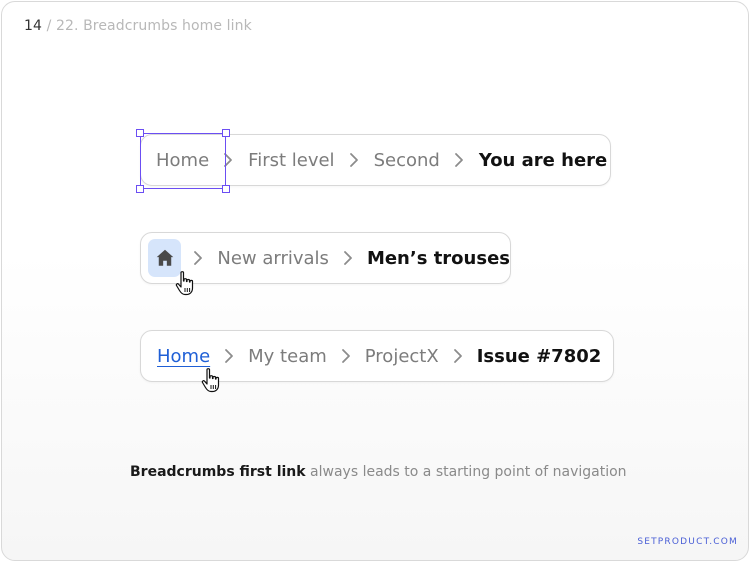 This screenshot has width=752, height=564. I want to click on breadcrumb-current: Issue #7802, so click(539, 356).